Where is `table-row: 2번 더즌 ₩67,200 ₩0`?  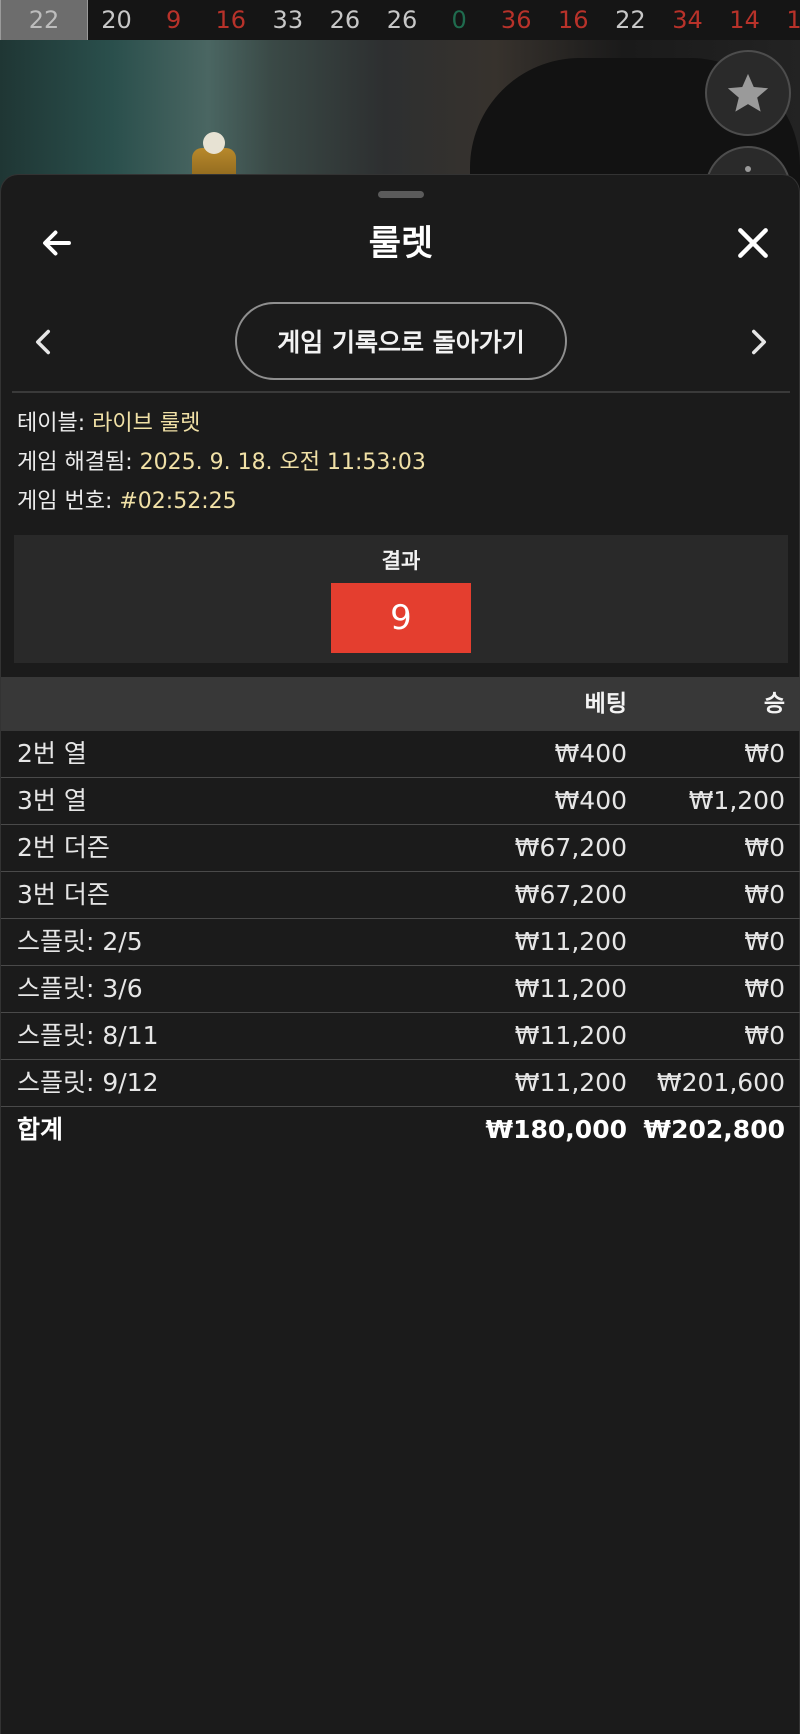 table-row: 2번 더즌 ₩67,200 ₩0 is located at coordinates (400, 848).